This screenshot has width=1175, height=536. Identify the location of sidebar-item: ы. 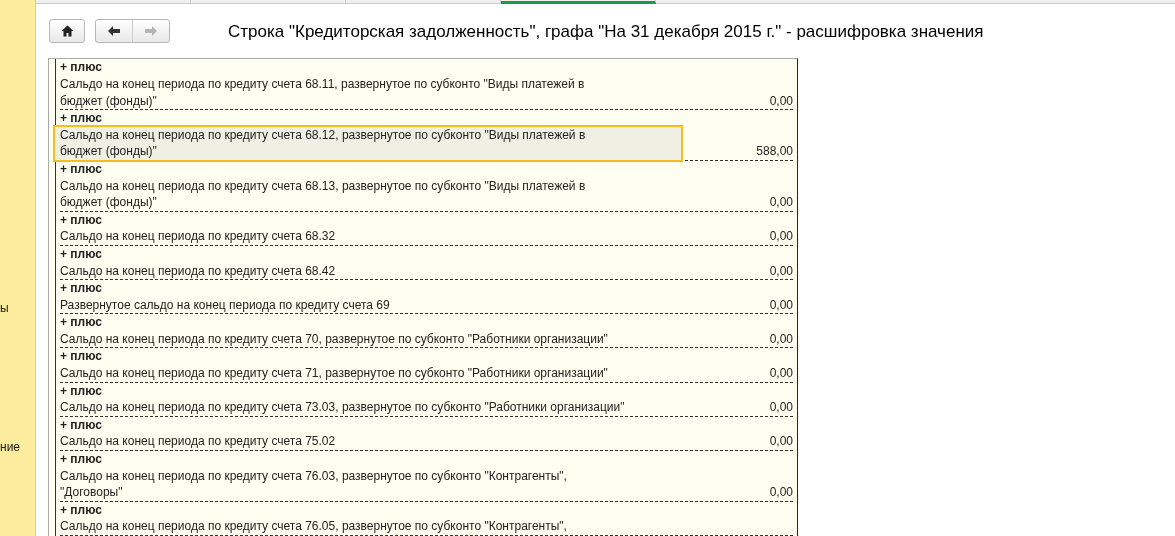
(4, 308).